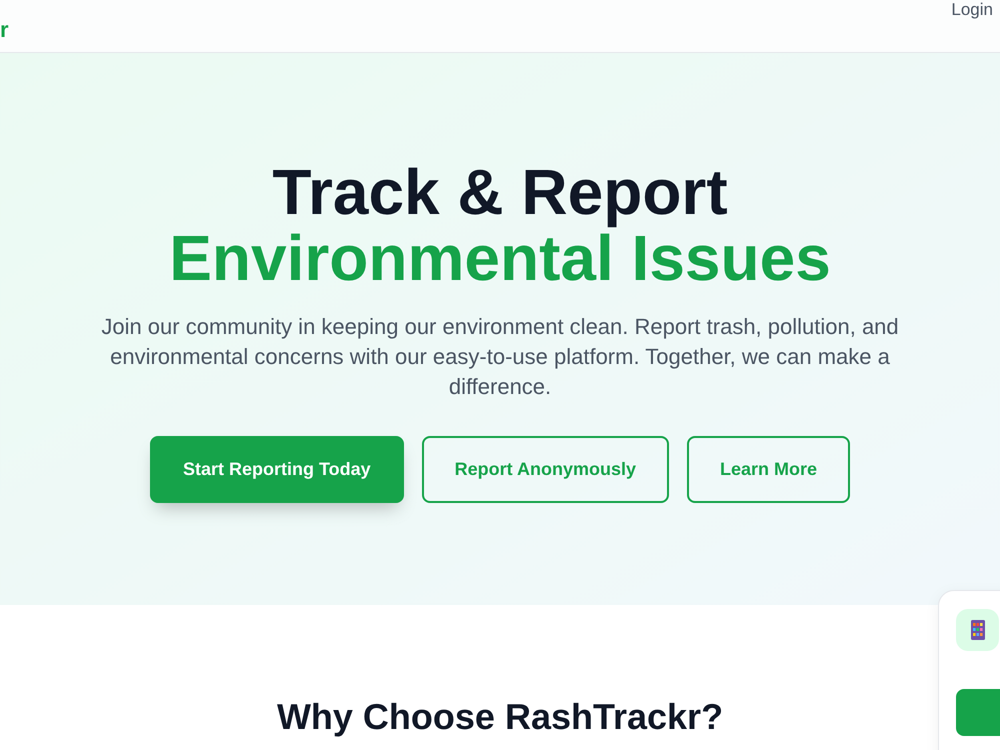  I want to click on login-link: Login, so click(972, 10).